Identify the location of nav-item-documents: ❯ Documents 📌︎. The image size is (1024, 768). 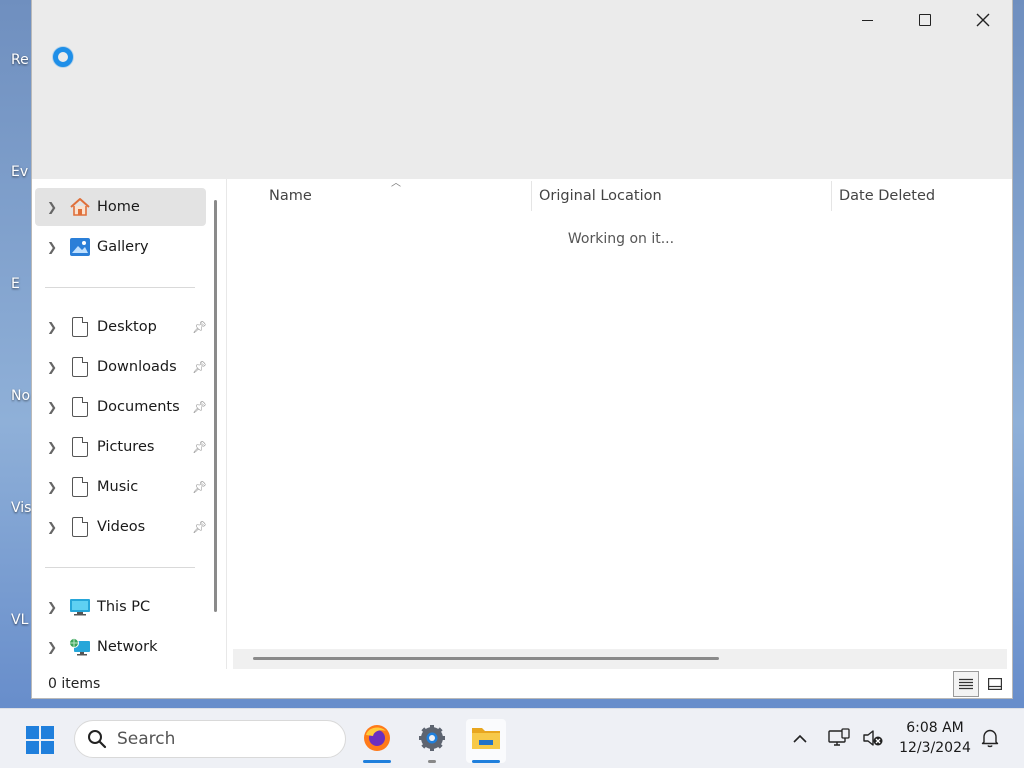
(121, 407).